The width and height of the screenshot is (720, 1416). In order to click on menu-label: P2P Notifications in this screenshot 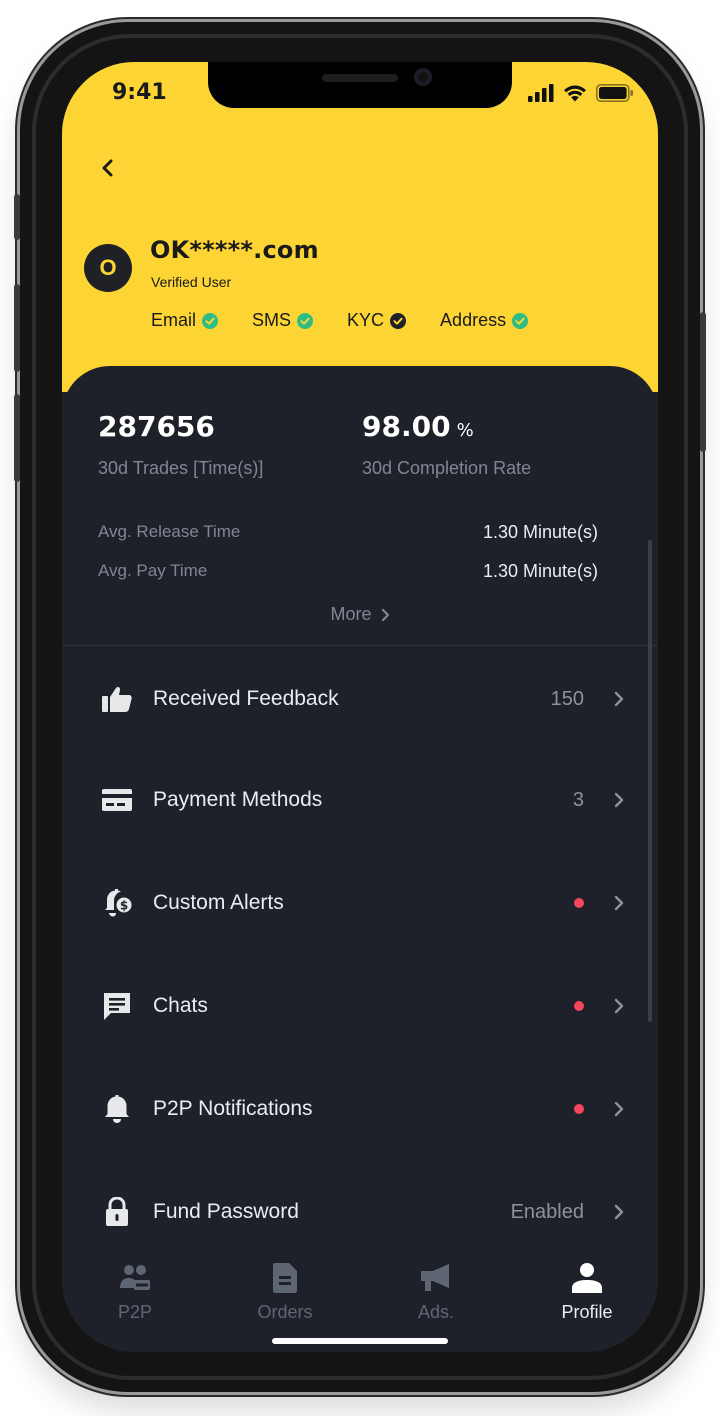, I will do `click(233, 1108)`.